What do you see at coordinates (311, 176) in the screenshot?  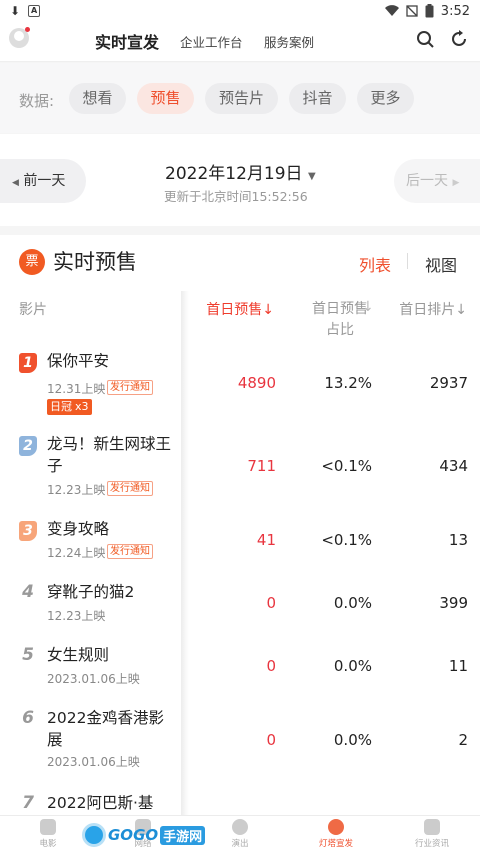 I see `caret-down-icon: ▼` at bounding box center [311, 176].